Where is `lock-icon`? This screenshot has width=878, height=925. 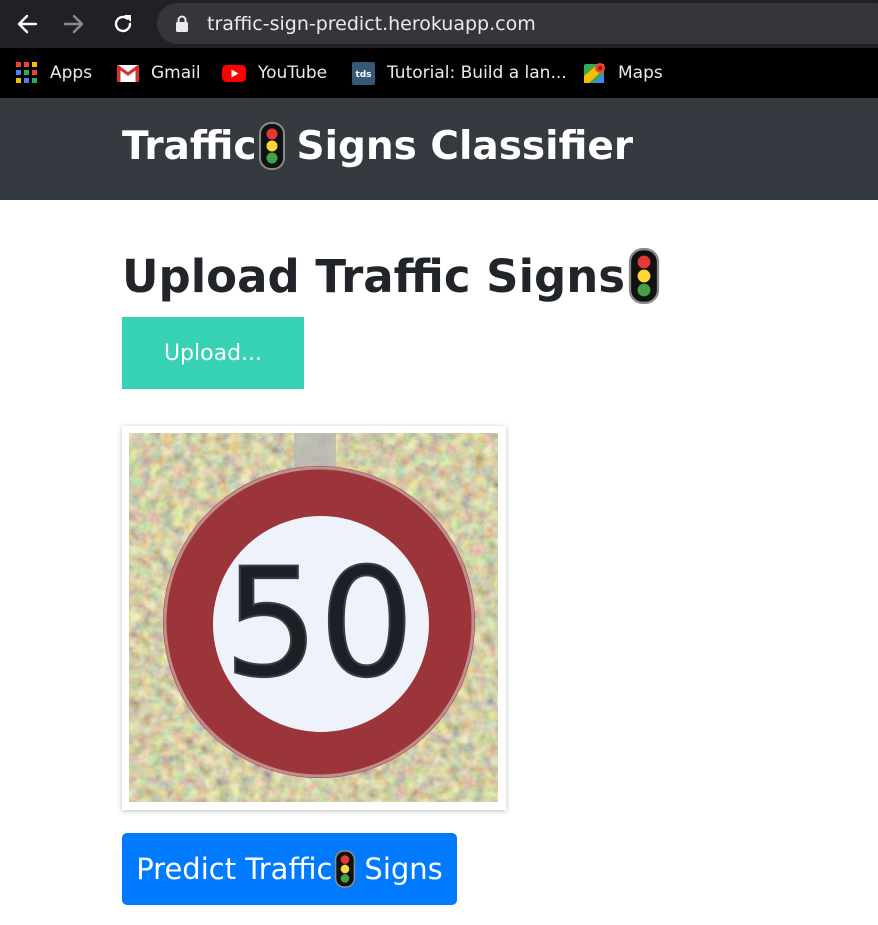
lock-icon is located at coordinates (182, 23).